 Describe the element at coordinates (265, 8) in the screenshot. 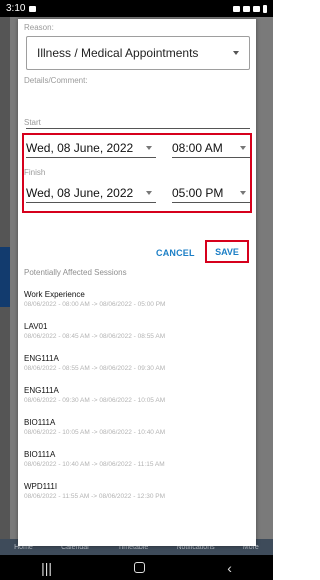

I see `battery-icon` at that location.